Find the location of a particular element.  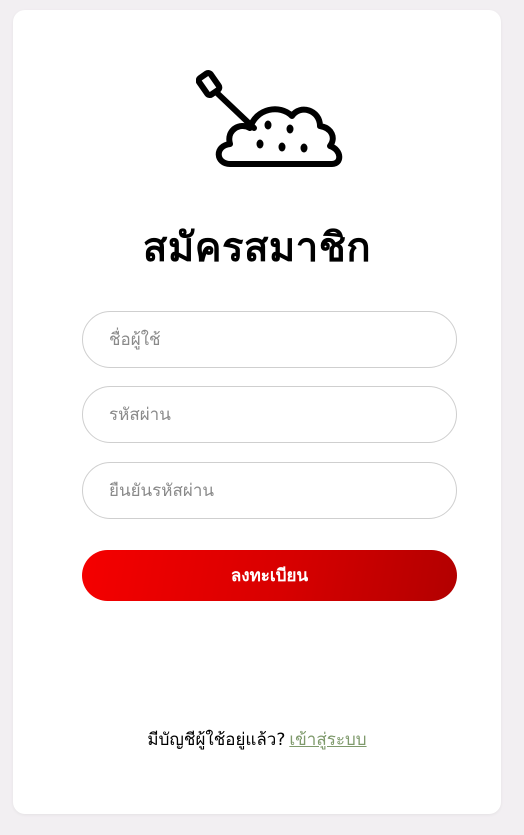

confirm-password-field is located at coordinates (269, 490).